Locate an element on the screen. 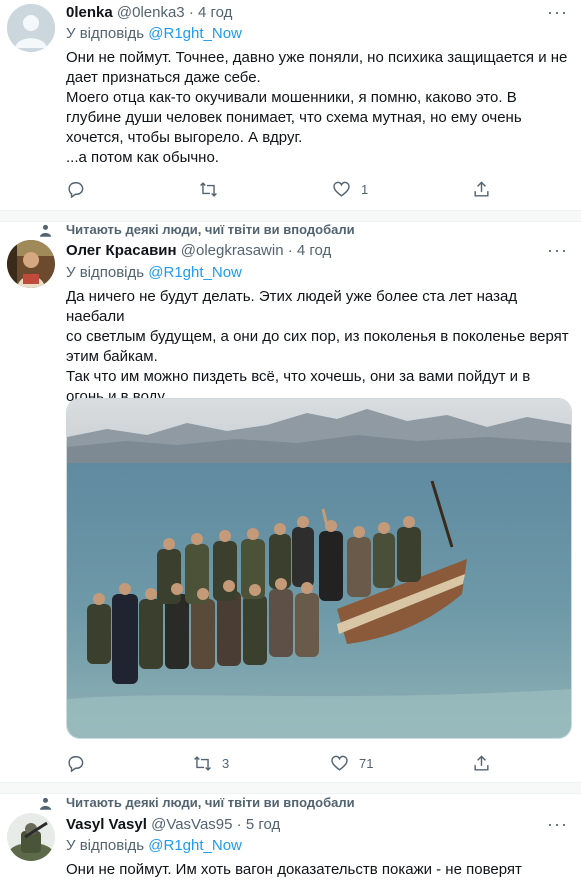 Image resolution: width=581 pixels, height=885 pixels. retweet-button is located at coordinates (213, 189).